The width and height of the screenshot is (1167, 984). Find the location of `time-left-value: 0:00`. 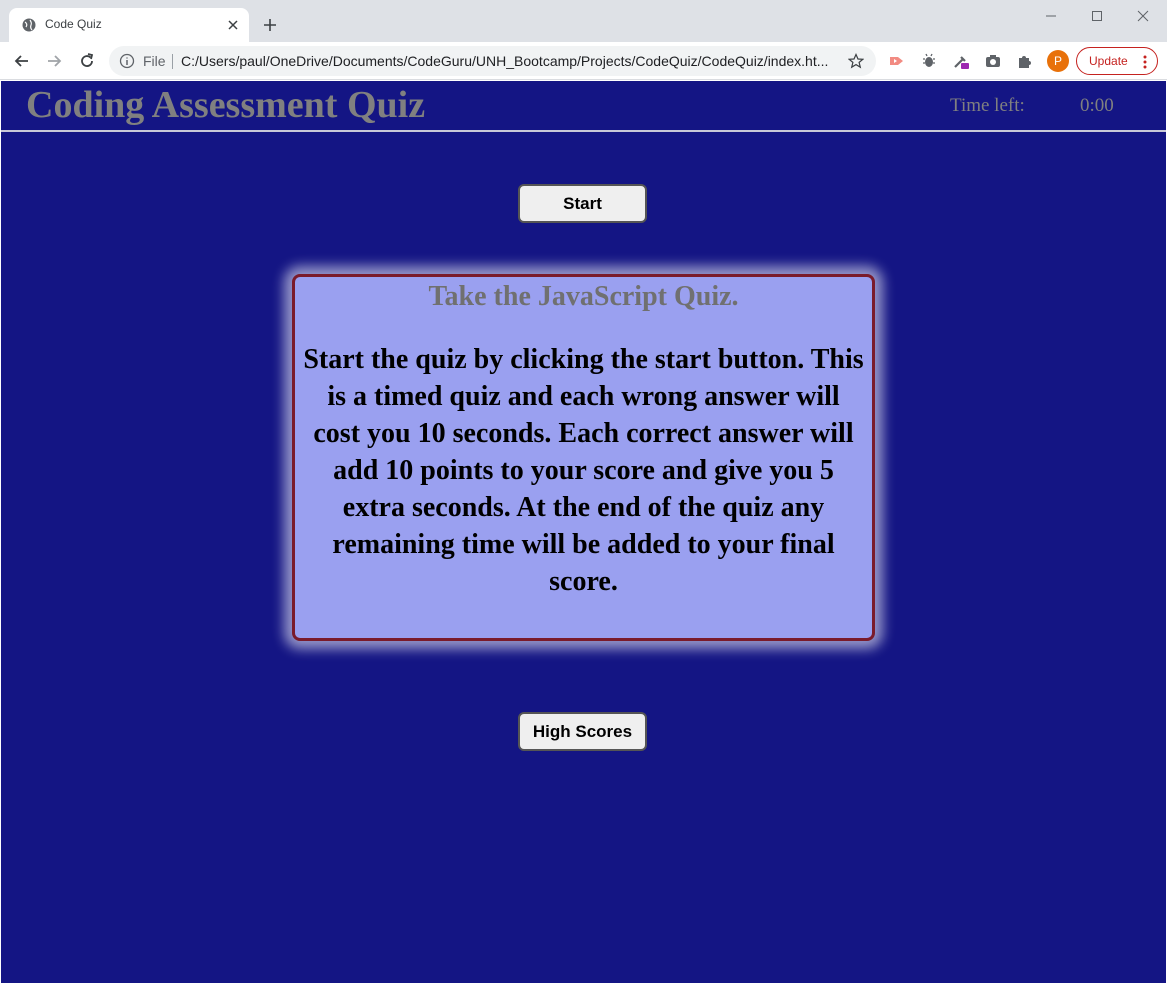

time-left-value: 0:00 is located at coordinates (1097, 105).